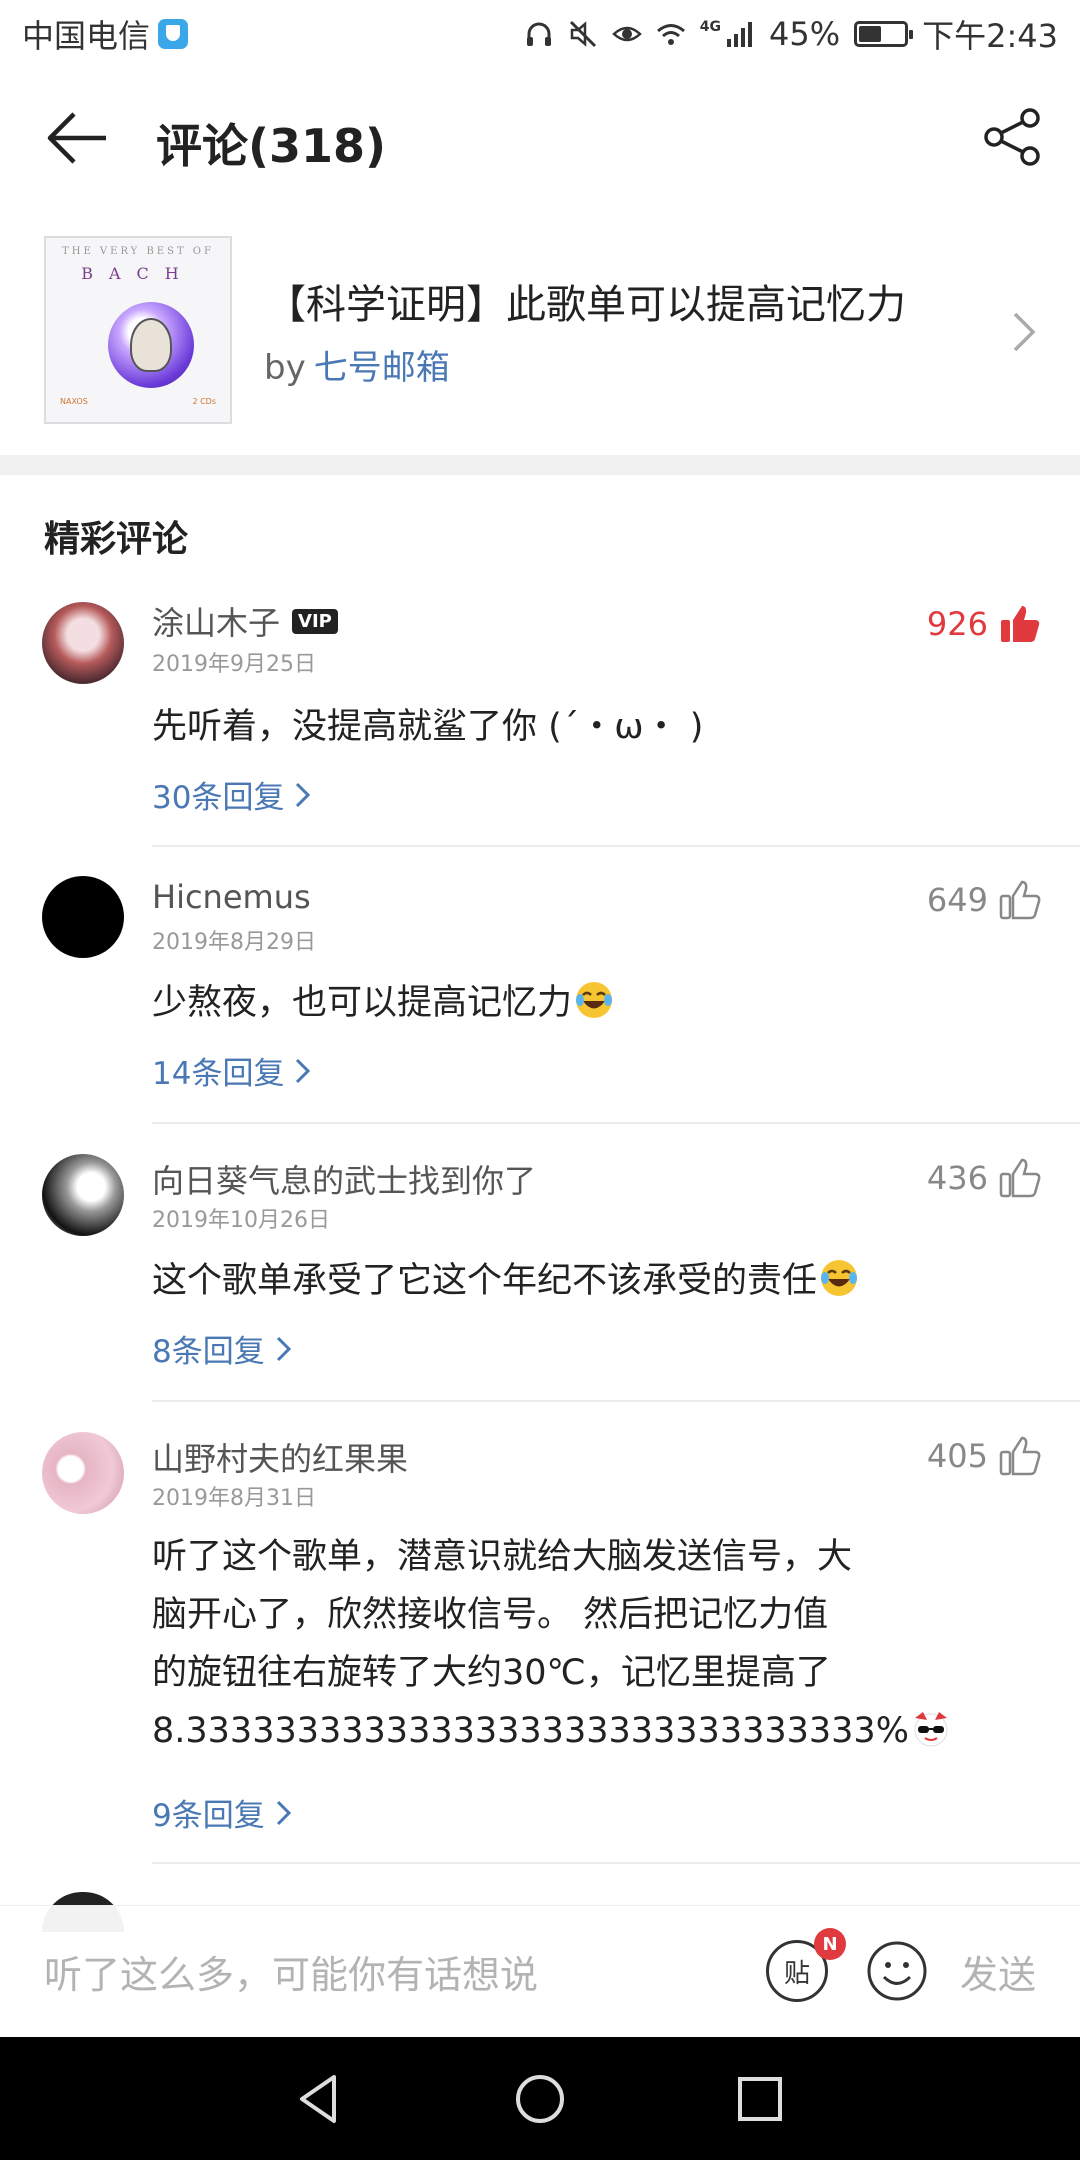  I want to click on comment-text-content: 这个歌单承受了它这个年纪不该承受的责任, so click(485, 1281).